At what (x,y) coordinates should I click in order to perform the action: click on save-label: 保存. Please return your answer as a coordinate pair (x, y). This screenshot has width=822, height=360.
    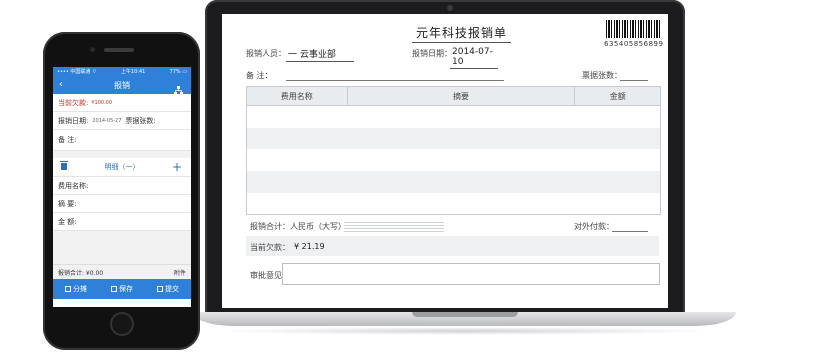
    Looking at the image, I should click on (126, 289).